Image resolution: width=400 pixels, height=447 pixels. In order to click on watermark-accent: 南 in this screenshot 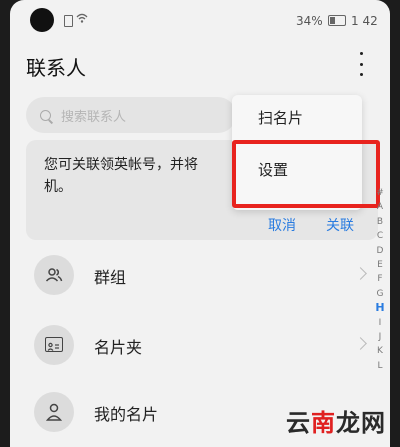, I will do `click(323, 423)`.